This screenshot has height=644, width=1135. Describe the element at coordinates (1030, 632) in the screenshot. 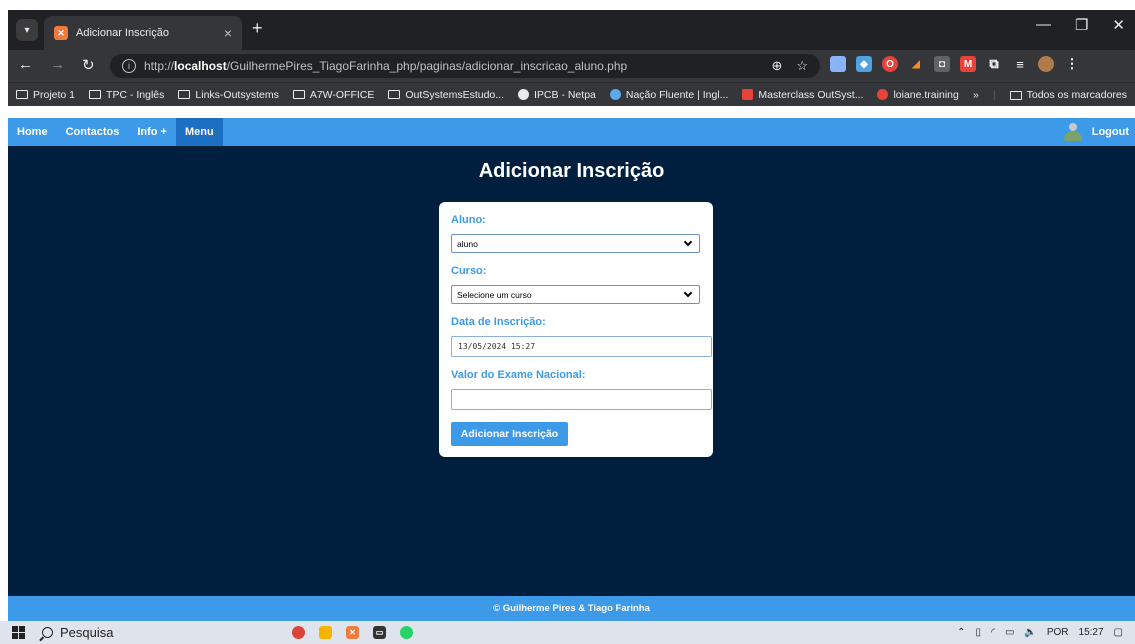

I see `volume-icon: 🔈` at that location.